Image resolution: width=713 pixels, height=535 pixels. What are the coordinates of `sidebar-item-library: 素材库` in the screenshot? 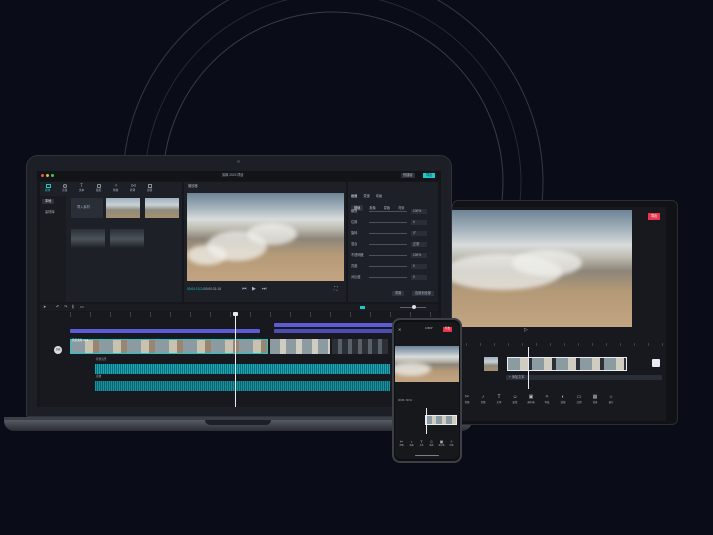 It's located at (50, 212).